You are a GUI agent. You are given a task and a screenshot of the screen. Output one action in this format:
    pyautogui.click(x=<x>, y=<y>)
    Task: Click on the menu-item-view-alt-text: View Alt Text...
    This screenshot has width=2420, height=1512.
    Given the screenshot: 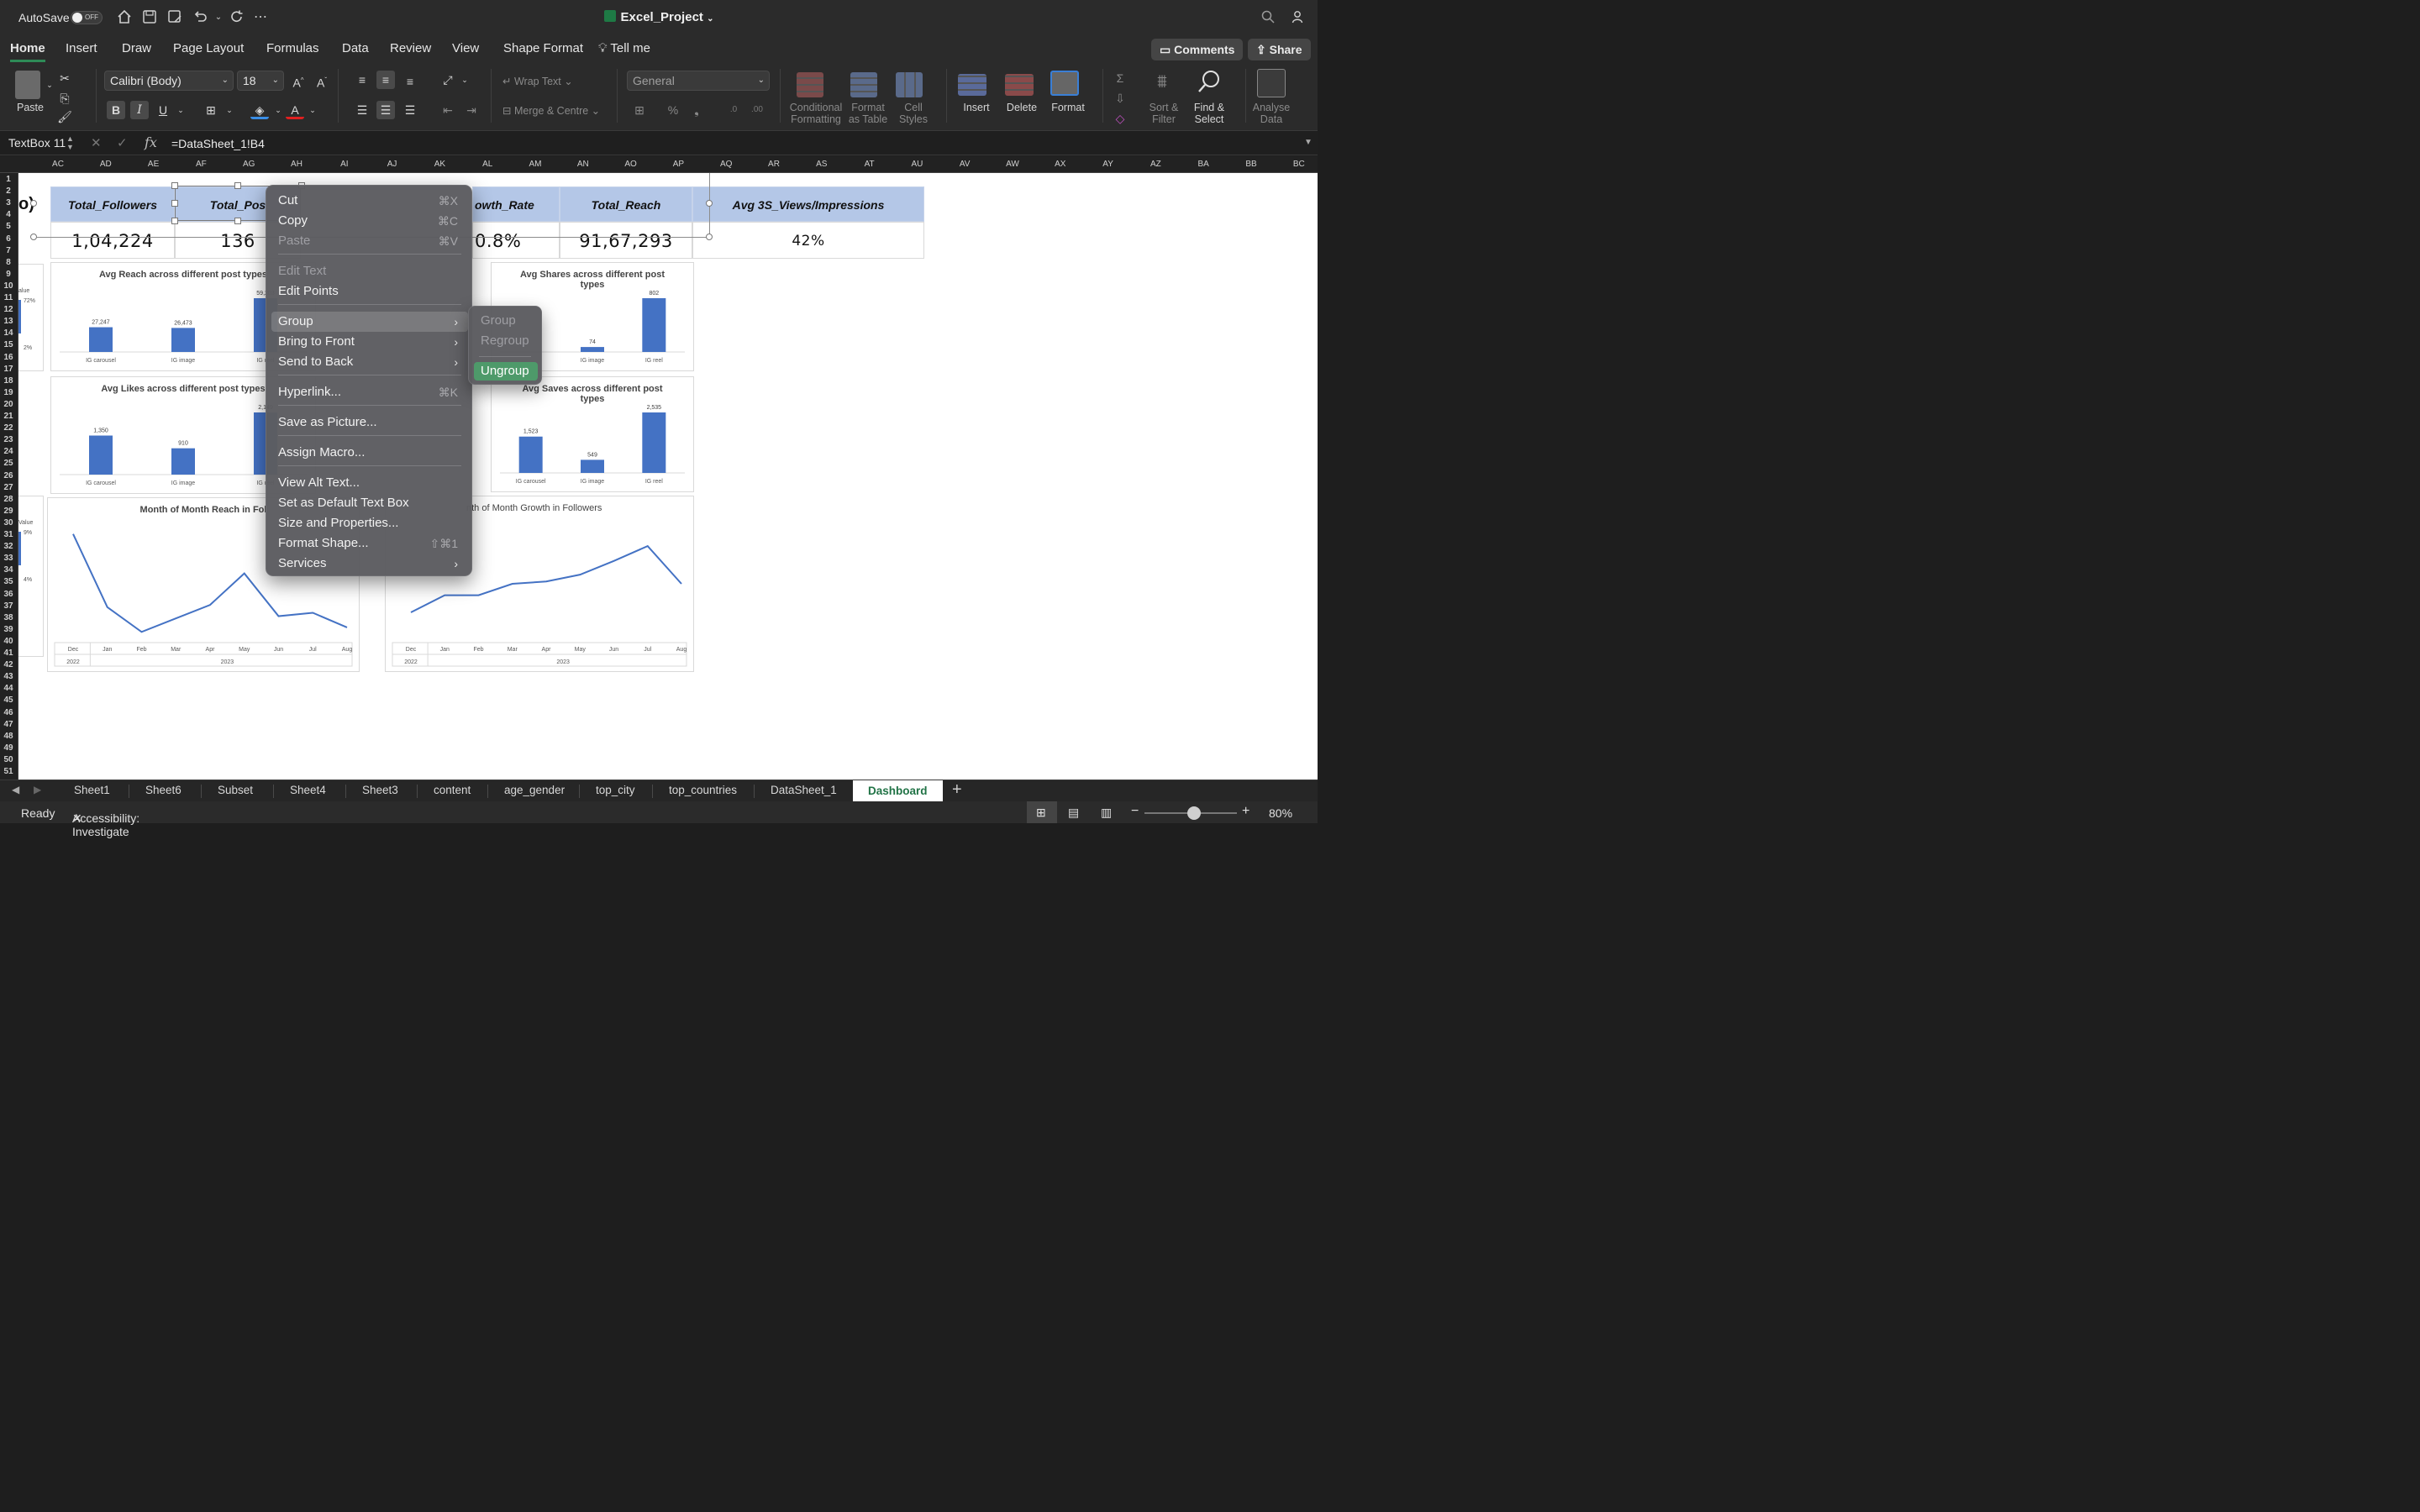 What is the action you would take?
    pyautogui.click(x=369, y=483)
    